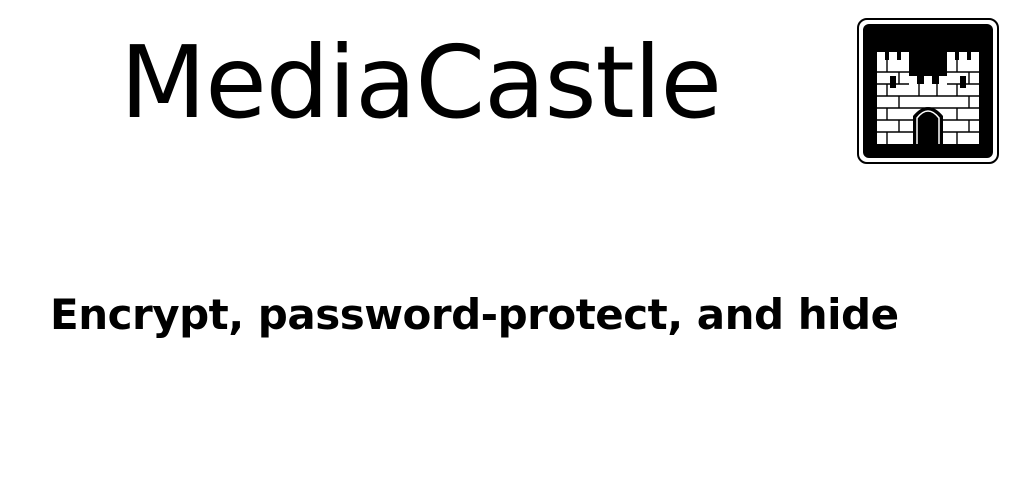 The width and height of the screenshot is (1024, 500). What do you see at coordinates (421, 82) in the screenshot?
I see `app-title: MediaCastle` at bounding box center [421, 82].